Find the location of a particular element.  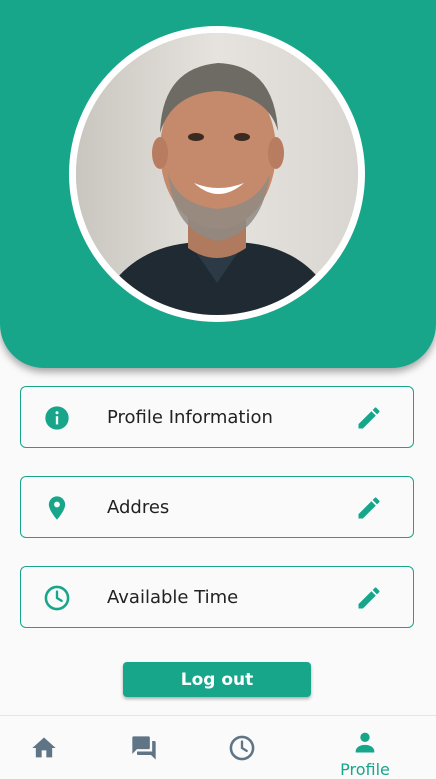

home-icon is located at coordinates (44, 748).